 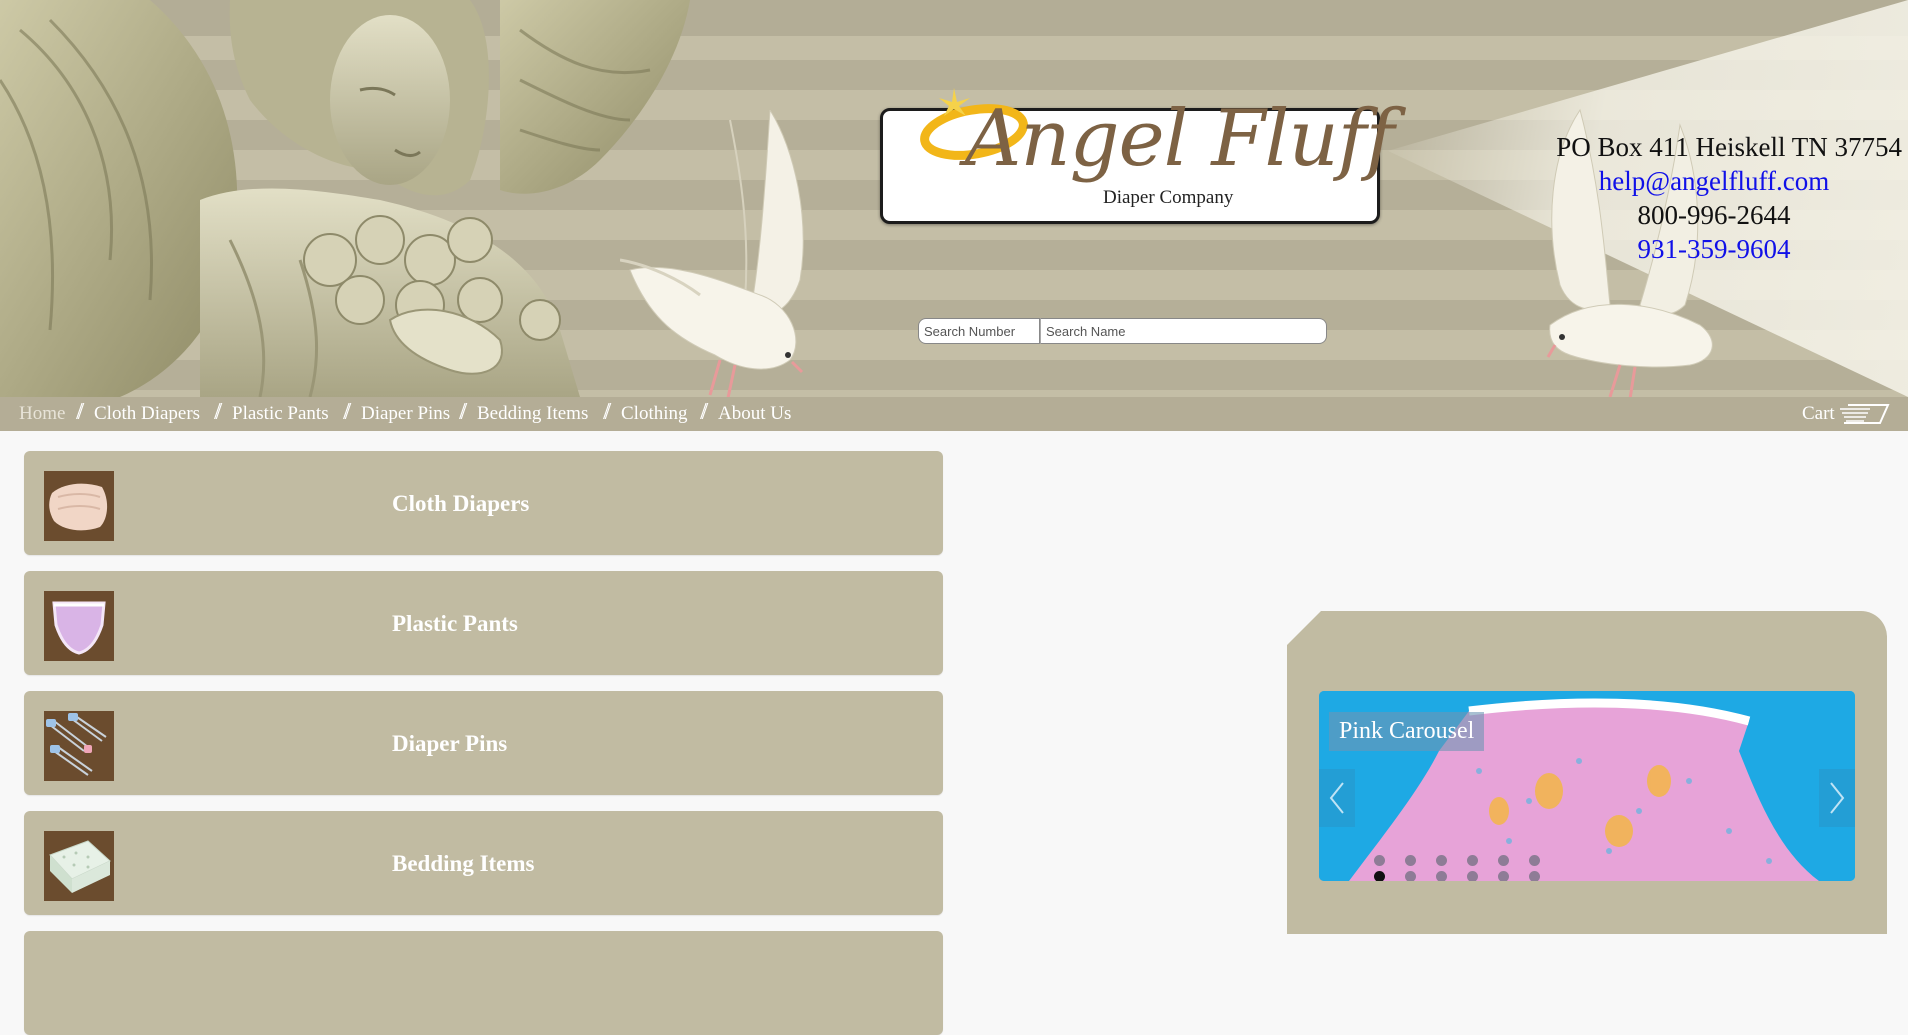 I want to click on nav-item-cloth-diapers: Cloth Diapers, so click(x=147, y=414).